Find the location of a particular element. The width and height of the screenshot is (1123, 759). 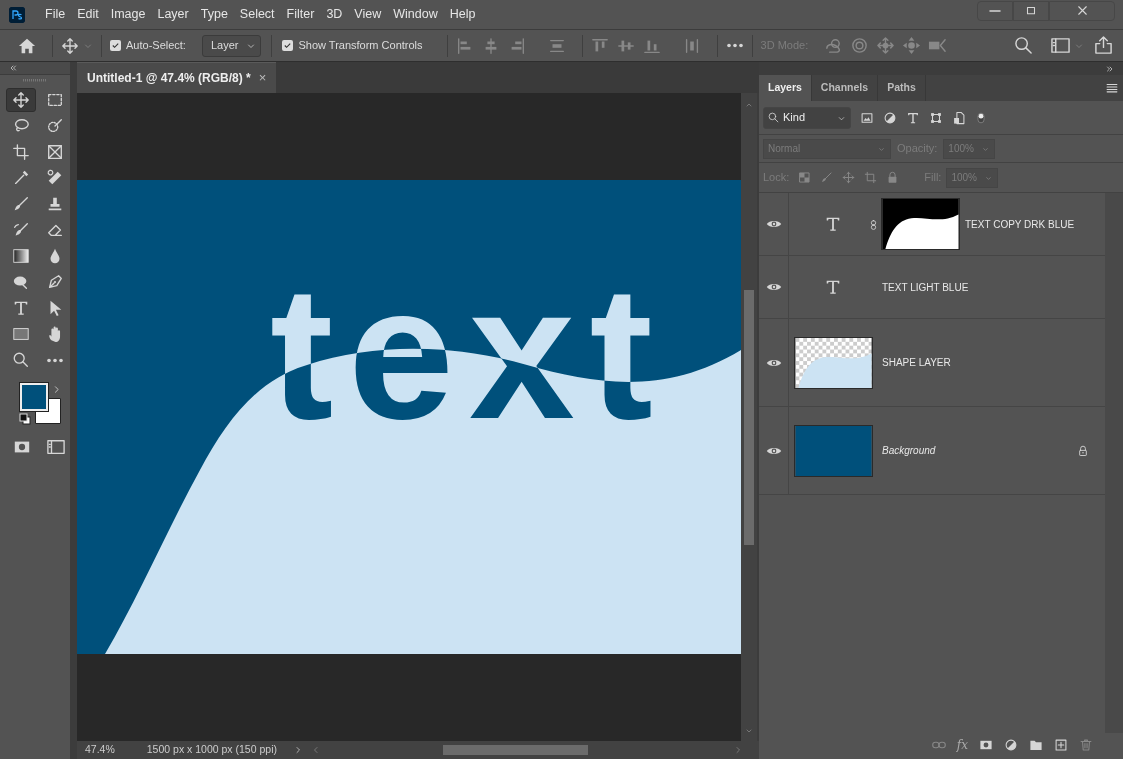

foreground-color-swatch is located at coordinates (34, 397).